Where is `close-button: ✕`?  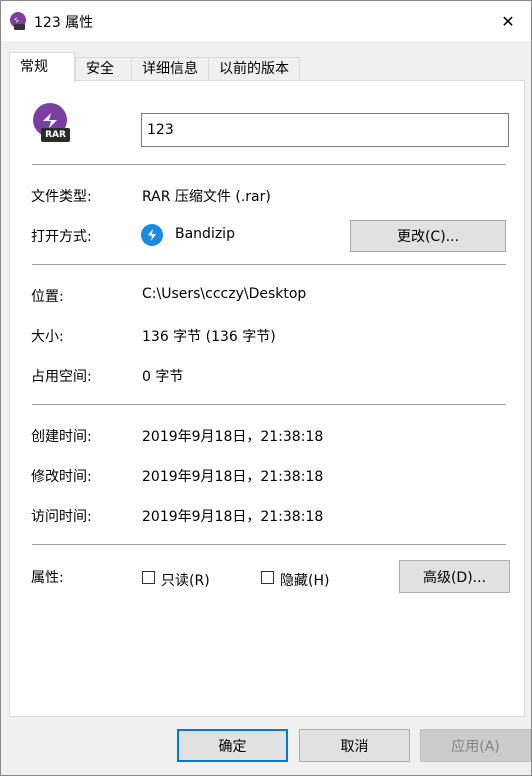
close-button: ✕ is located at coordinates (508, 21).